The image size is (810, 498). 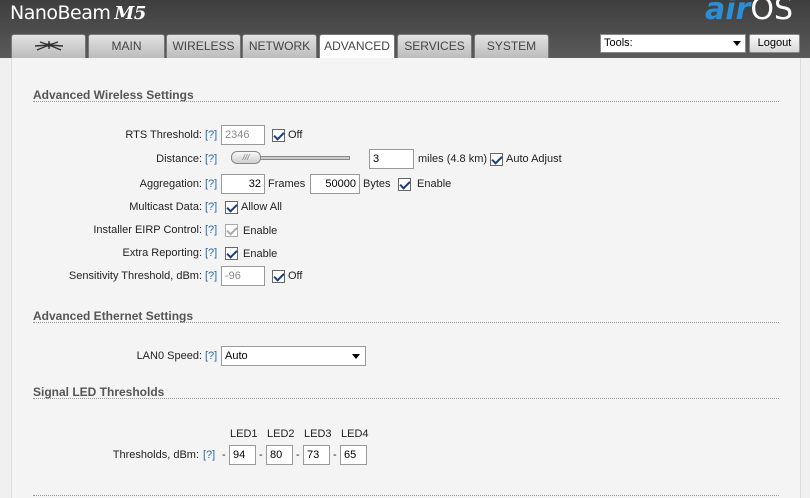 What do you see at coordinates (278, 135) in the screenshot?
I see `rts-off-checkbox` at bounding box center [278, 135].